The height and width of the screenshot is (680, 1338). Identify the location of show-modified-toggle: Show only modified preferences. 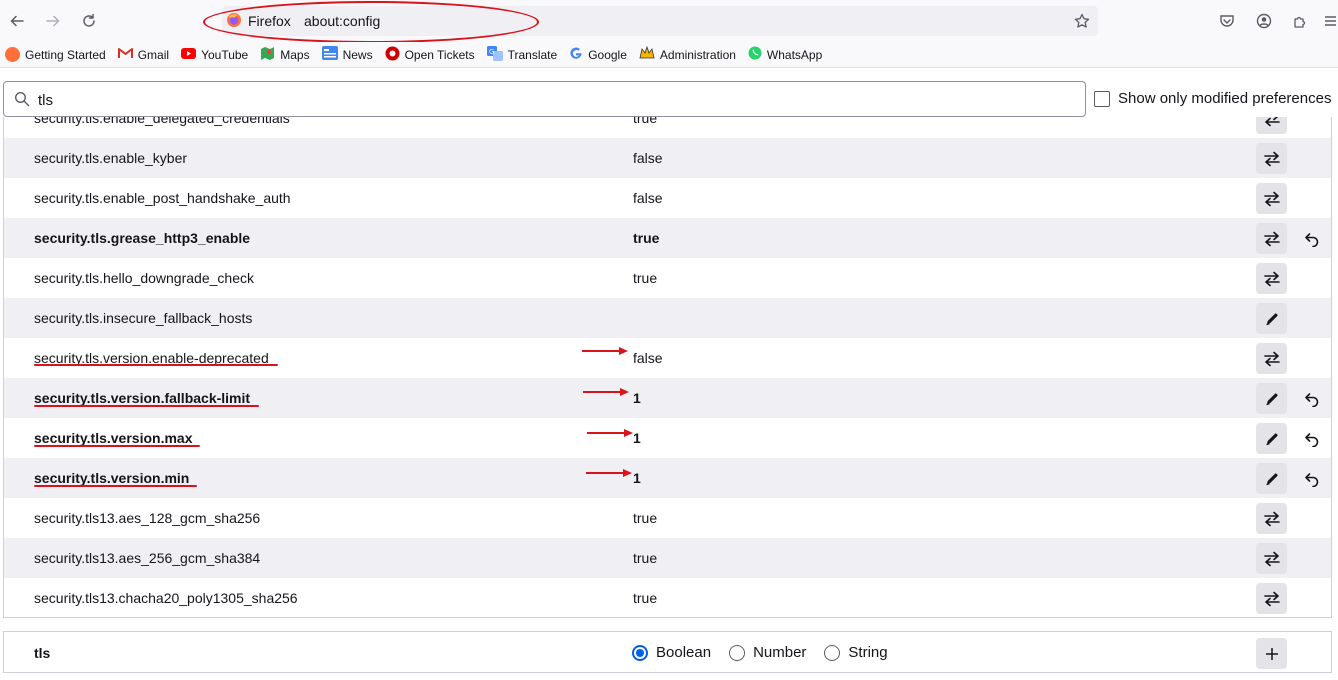
(1212, 98).